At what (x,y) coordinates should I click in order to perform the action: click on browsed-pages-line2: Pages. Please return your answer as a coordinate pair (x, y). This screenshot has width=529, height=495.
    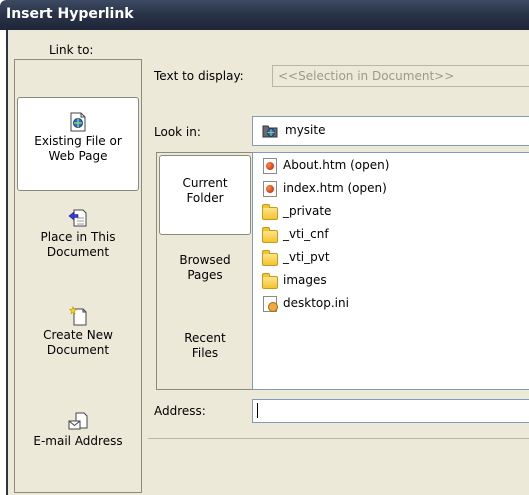
    Looking at the image, I should click on (205, 275).